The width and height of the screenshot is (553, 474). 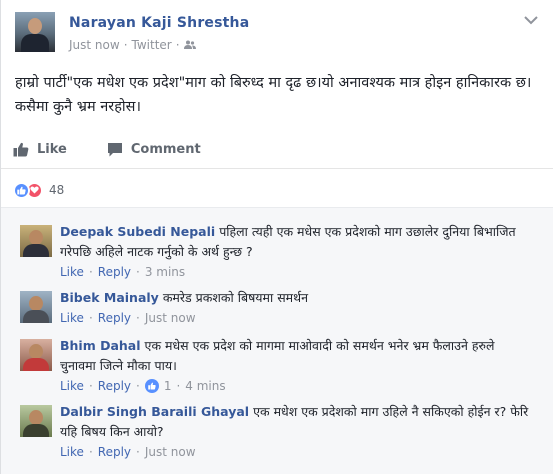 What do you see at coordinates (189, 45) in the screenshot?
I see `friends-icon` at bounding box center [189, 45].